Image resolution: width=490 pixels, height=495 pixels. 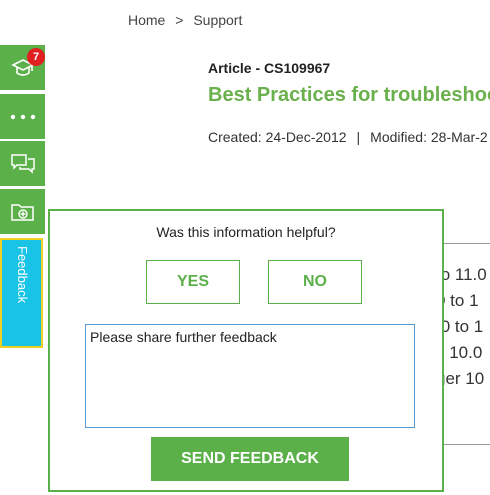 I want to click on sidebar-chat-button, so click(x=22, y=163).